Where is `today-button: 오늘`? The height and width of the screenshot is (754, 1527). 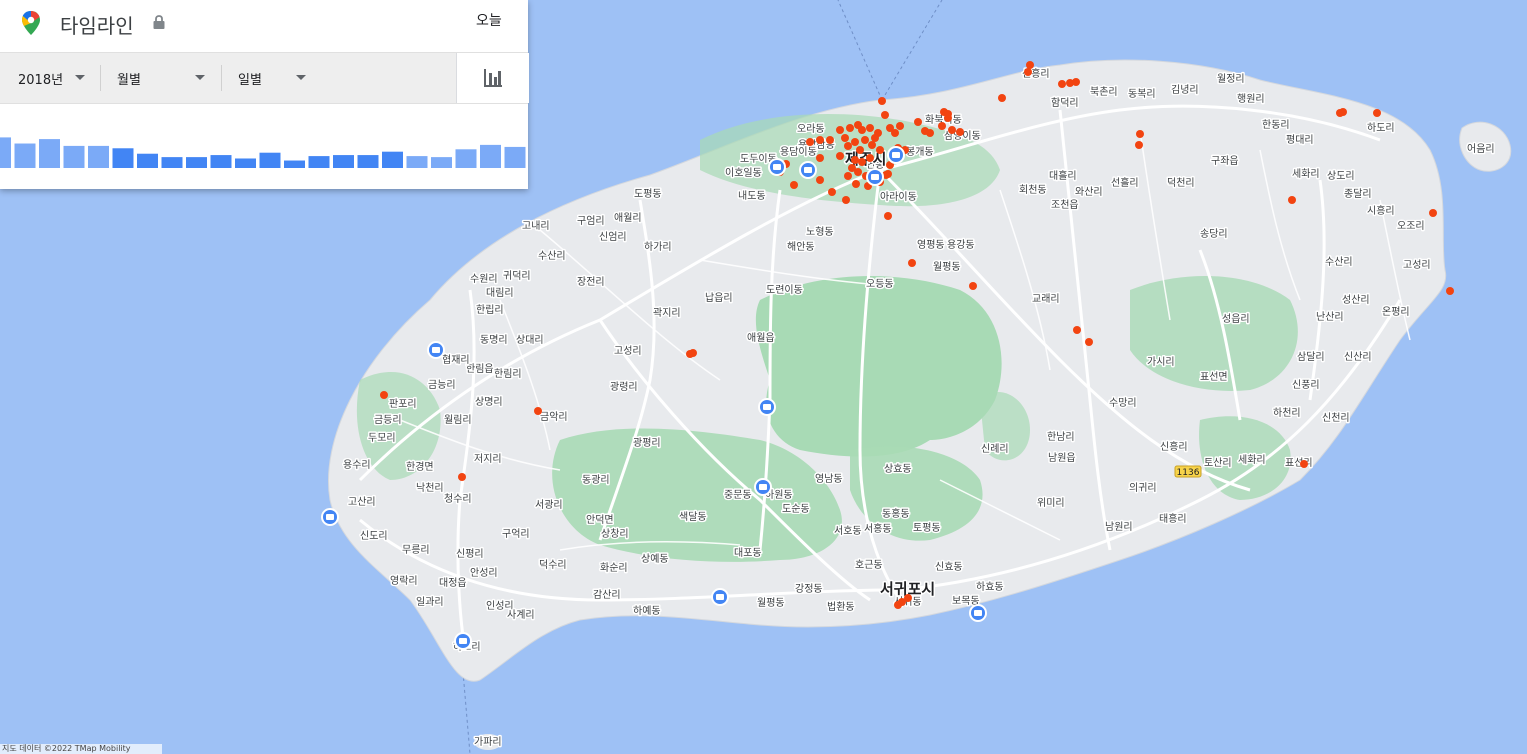 today-button: 오늘 is located at coordinates (489, 20).